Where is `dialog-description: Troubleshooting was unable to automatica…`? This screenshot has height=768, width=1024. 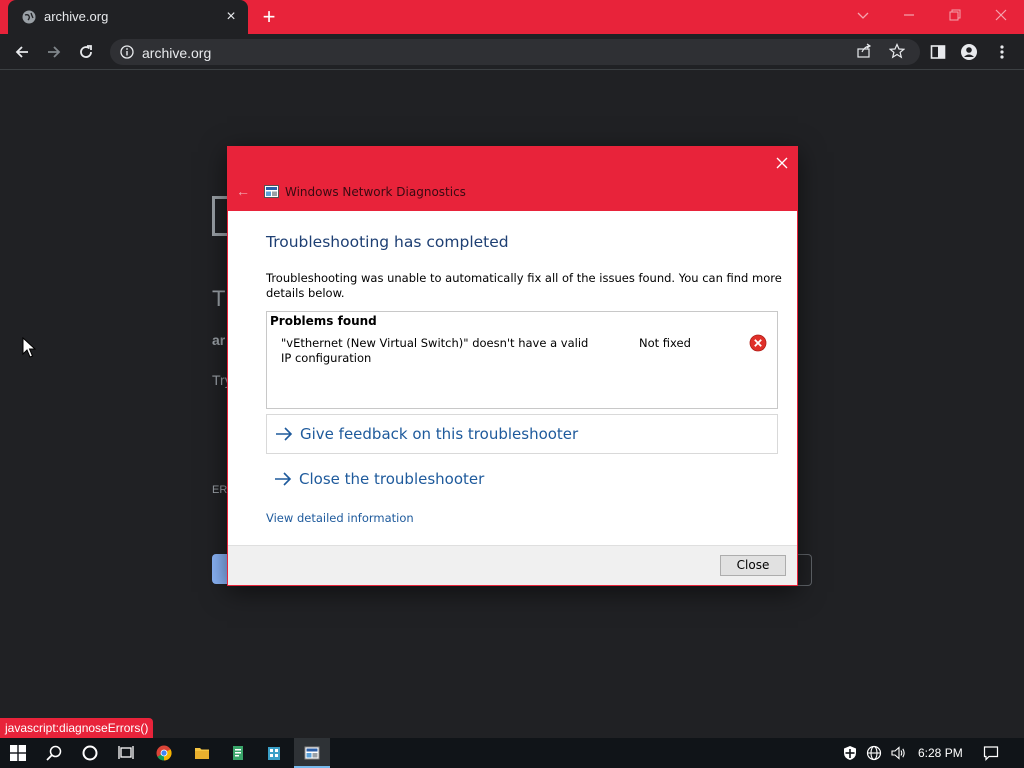 dialog-description: Troubleshooting was unable to automatica… is located at coordinates (524, 285).